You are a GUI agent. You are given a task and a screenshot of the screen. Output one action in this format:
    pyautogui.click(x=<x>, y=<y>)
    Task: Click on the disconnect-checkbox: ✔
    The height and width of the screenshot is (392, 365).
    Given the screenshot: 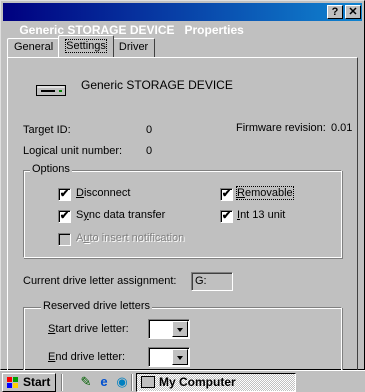 What is the action you would take?
    pyautogui.click(x=64, y=194)
    